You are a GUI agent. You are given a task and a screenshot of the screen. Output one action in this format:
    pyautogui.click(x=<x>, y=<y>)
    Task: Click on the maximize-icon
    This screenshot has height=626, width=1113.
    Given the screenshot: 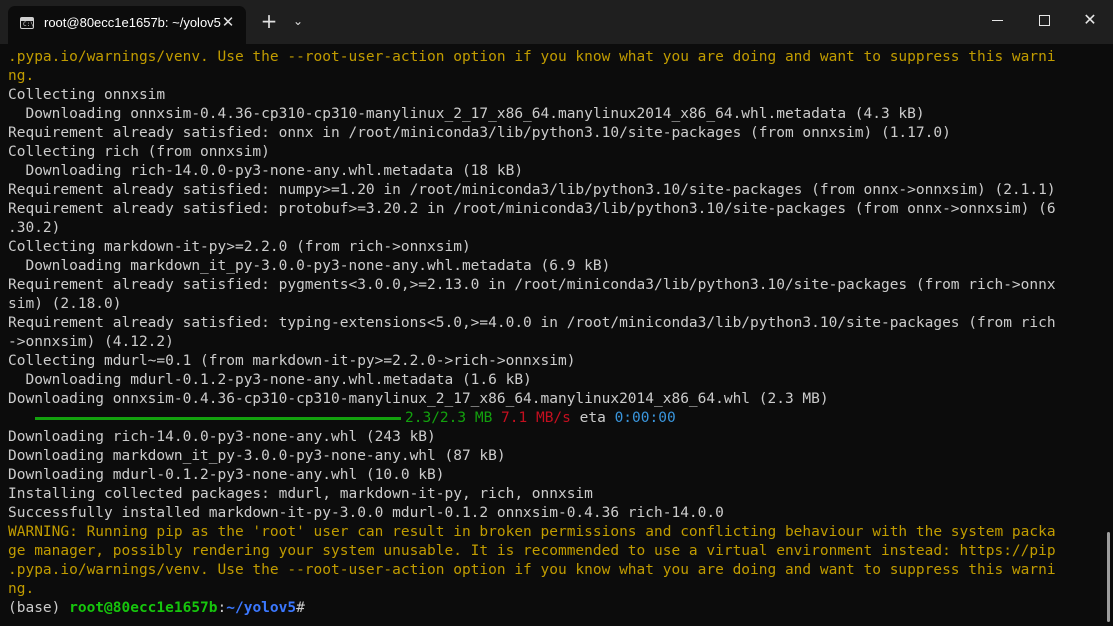 What is the action you would take?
    pyautogui.click(x=1044, y=20)
    